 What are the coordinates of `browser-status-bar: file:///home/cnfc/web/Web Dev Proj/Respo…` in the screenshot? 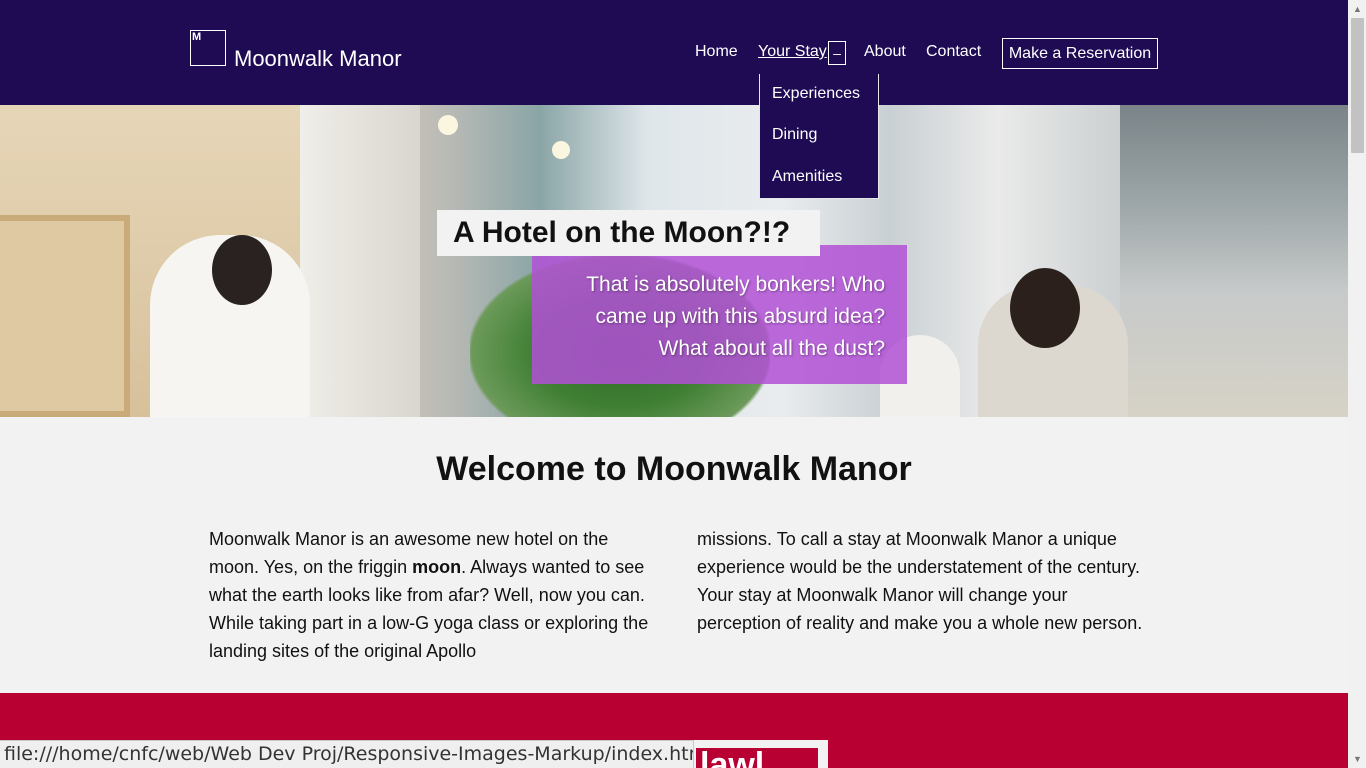 It's located at (347, 754).